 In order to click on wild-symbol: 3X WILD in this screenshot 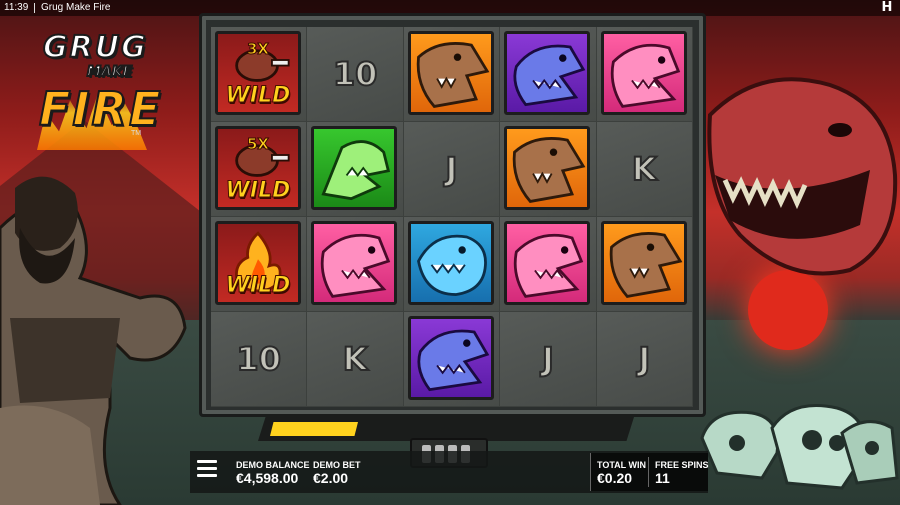, I will do `click(258, 73)`.